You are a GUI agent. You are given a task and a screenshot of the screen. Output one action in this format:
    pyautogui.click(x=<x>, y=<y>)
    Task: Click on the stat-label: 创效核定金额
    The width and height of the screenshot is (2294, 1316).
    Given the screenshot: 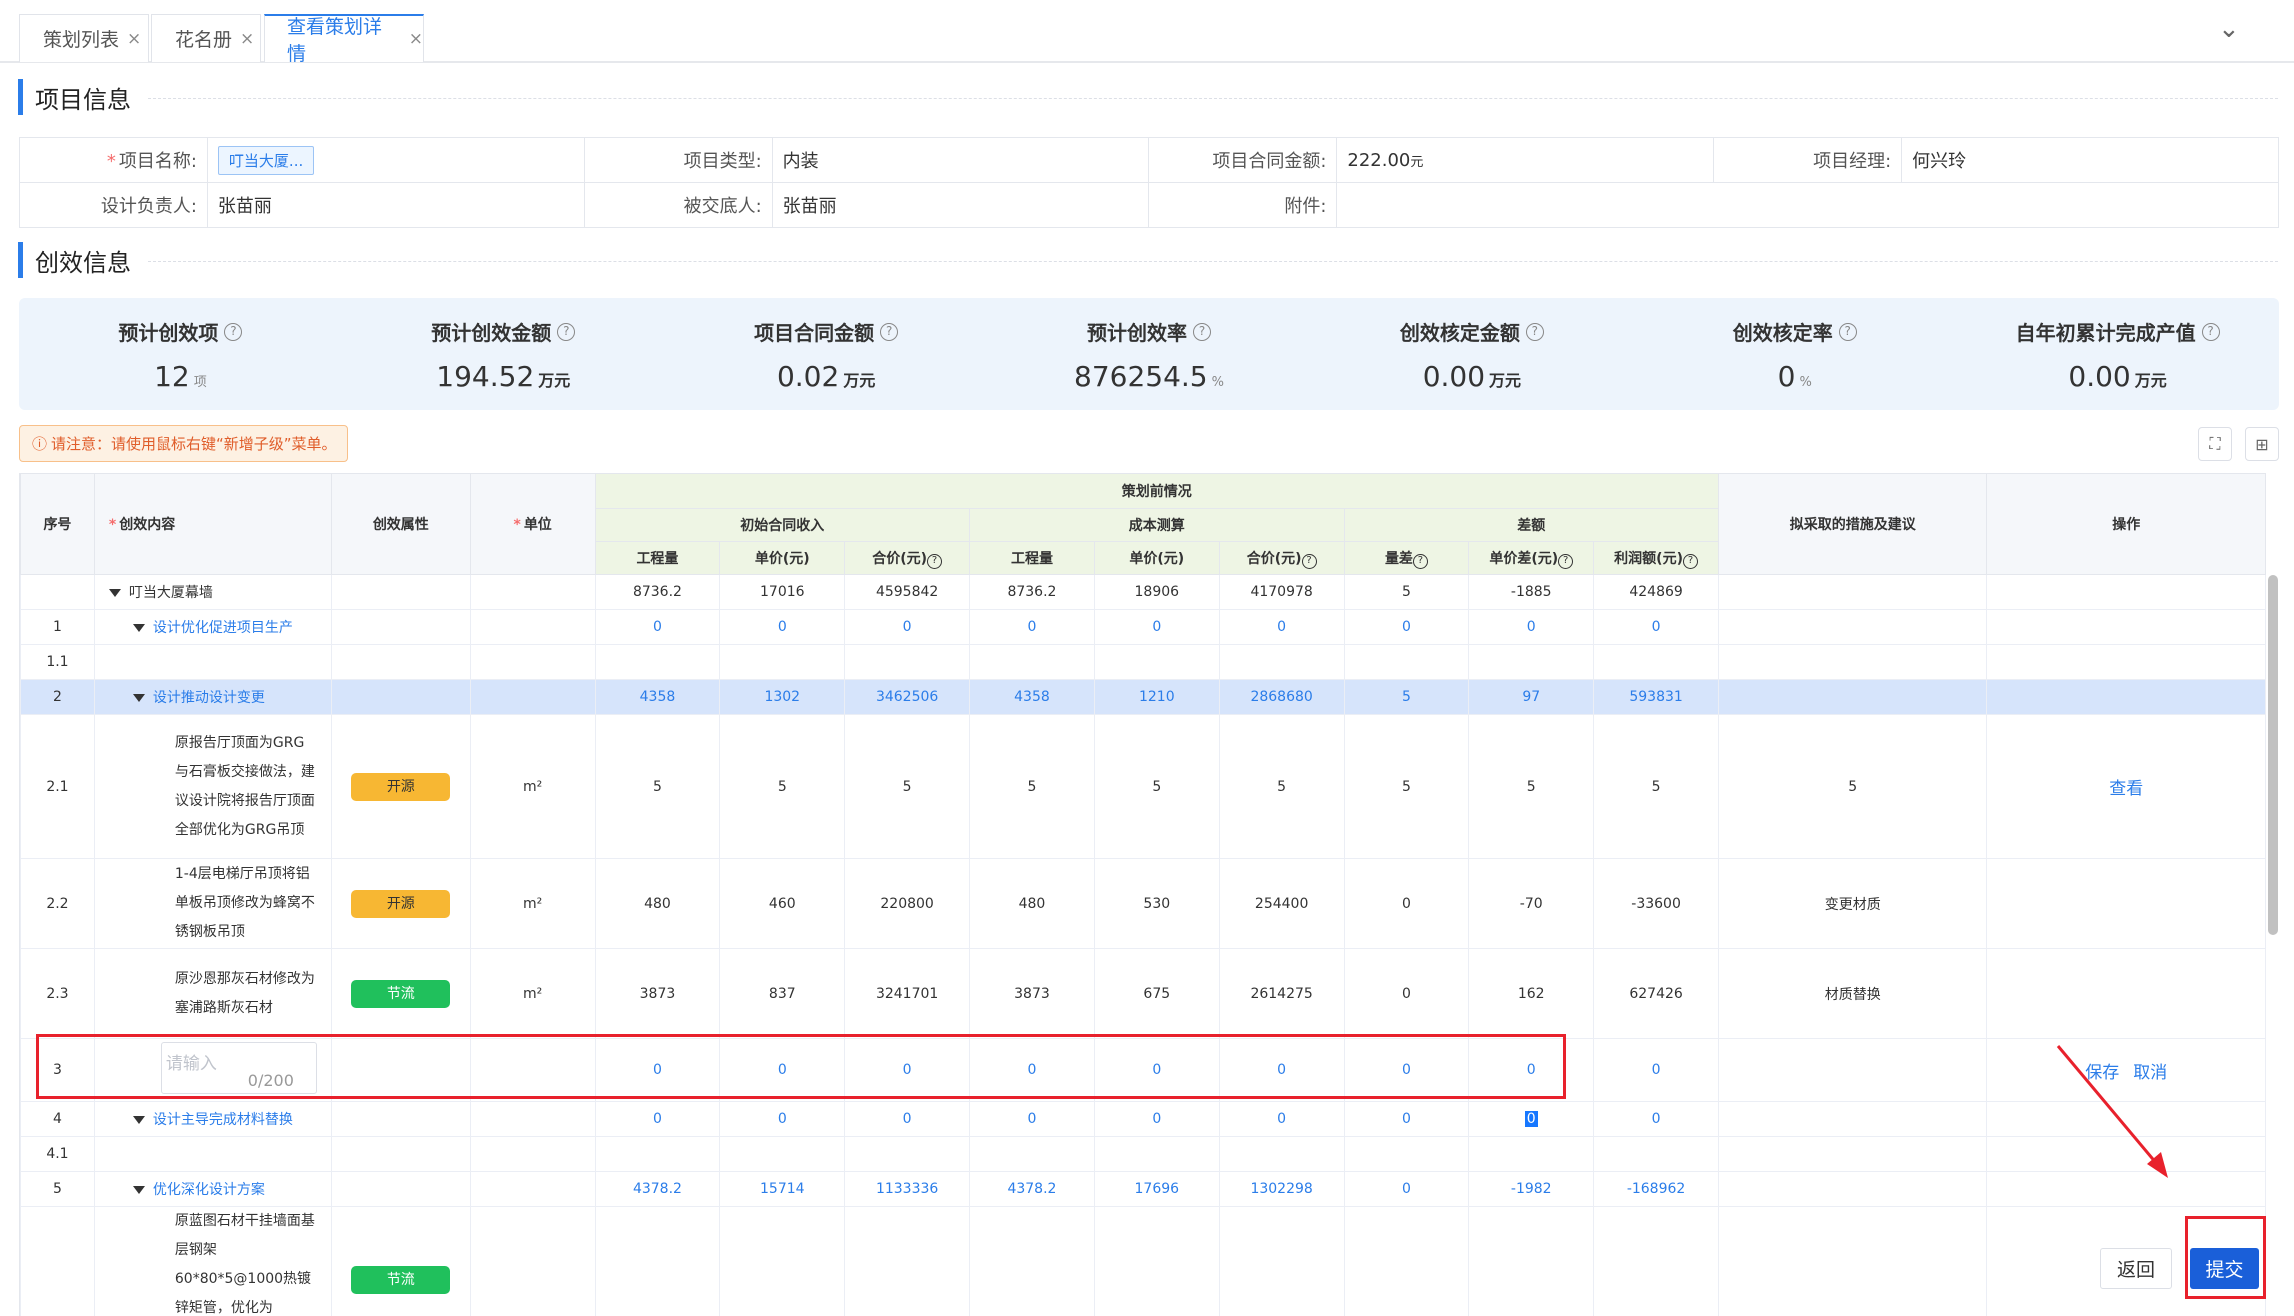 What is the action you would take?
    pyautogui.click(x=1459, y=333)
    